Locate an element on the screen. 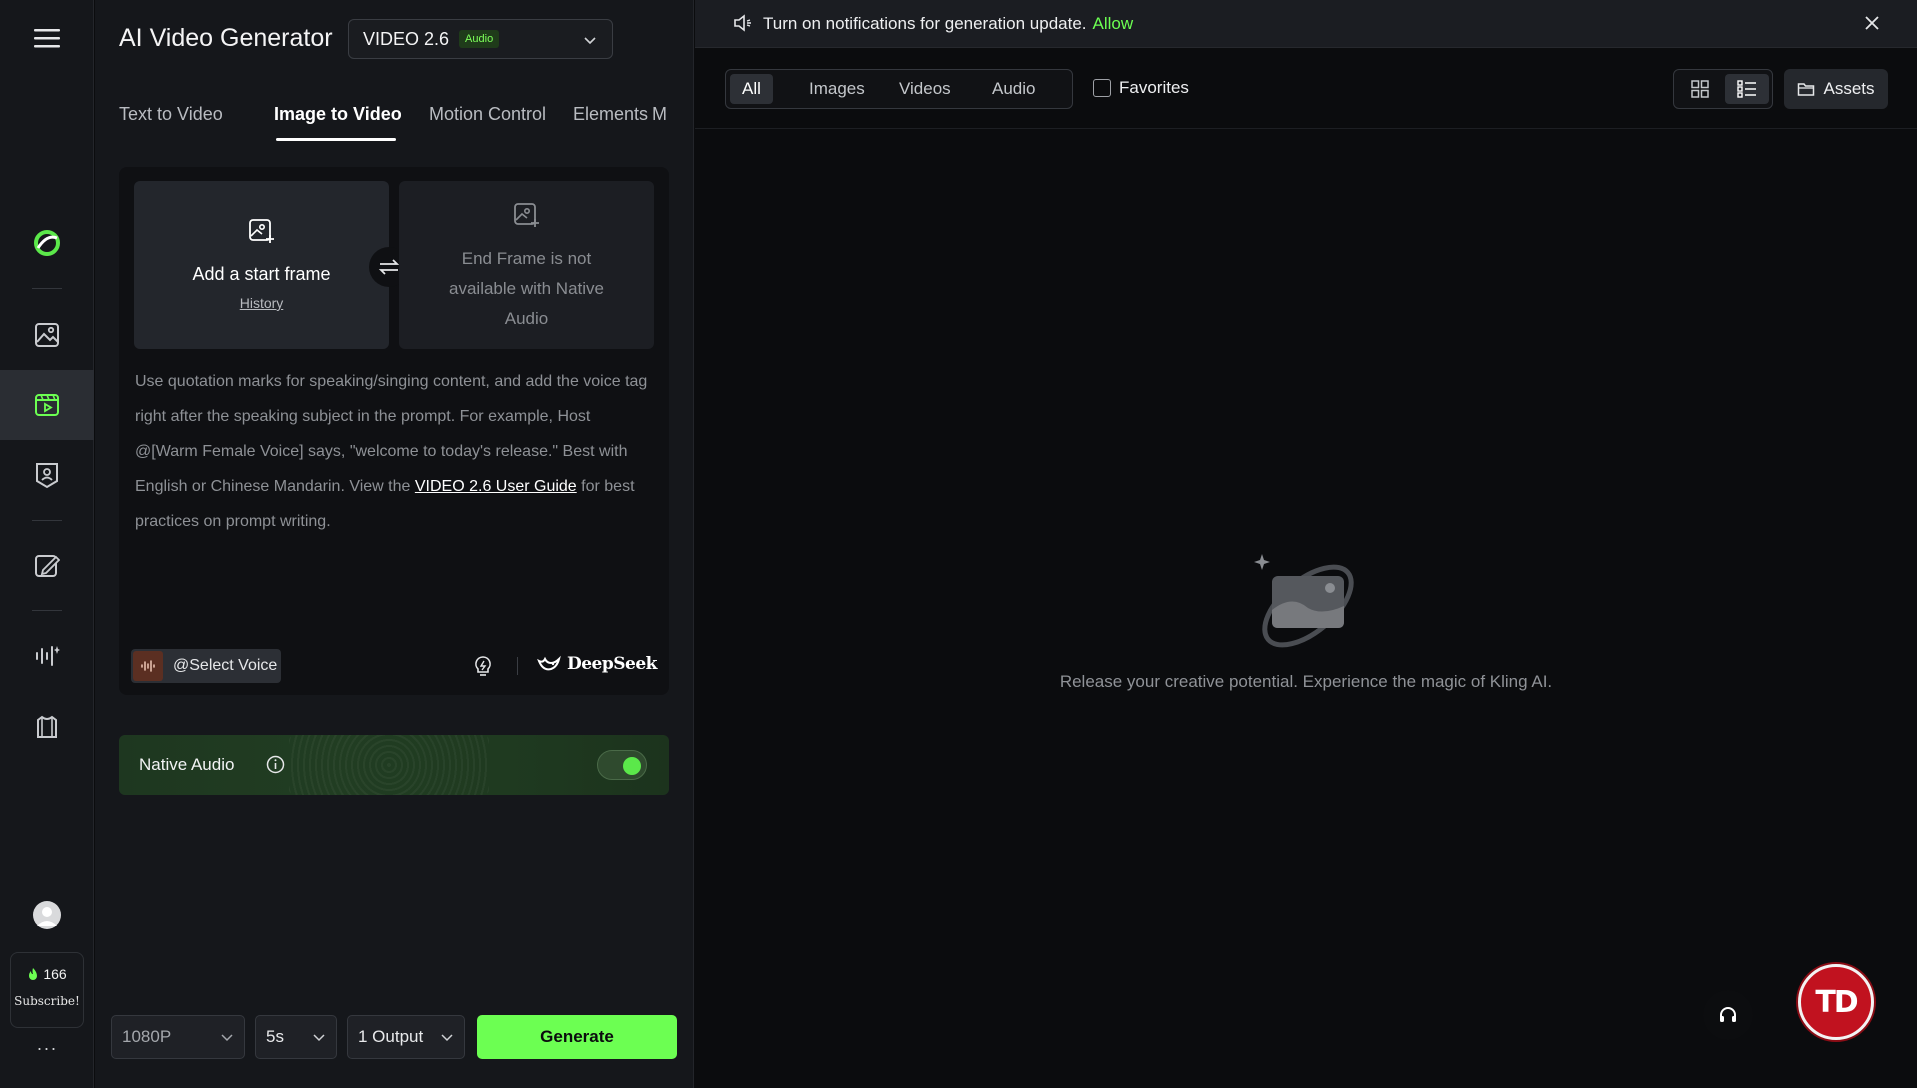 The width and height of the screenshot is (1917, 1088). view-mode-switch is located at coordinates (1723, 89).